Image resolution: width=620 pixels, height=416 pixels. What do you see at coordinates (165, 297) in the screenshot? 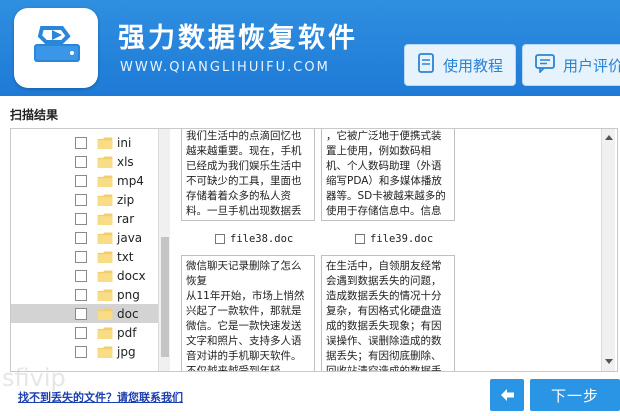
I see `tree-scrollbar-thumb` at bounding box center [165, 297].